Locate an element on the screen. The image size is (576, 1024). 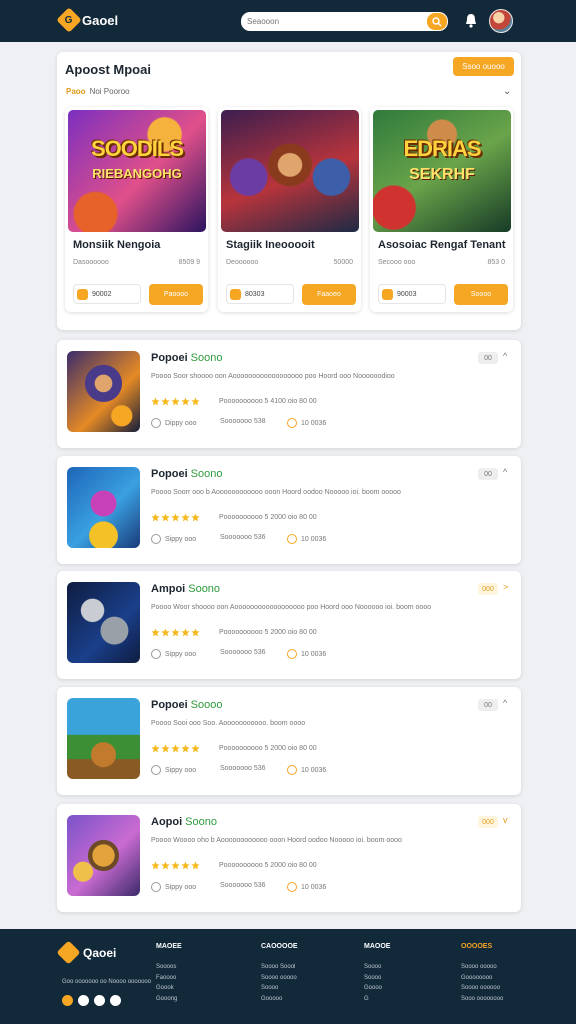
filter-value: Noi Pooroo is located at coordinates (109, 91).